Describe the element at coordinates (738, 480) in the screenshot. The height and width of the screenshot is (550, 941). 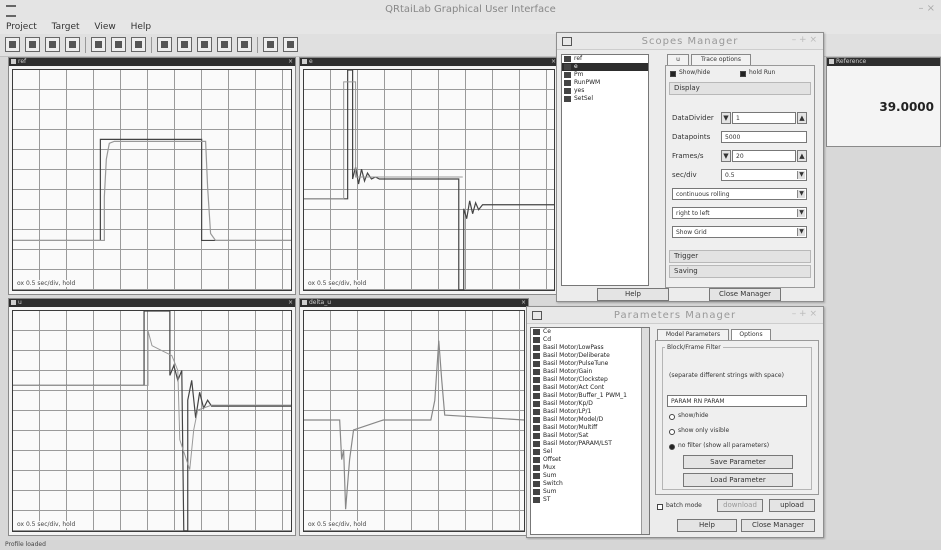
I see `load-parameter-button: Load Parameter` at that location.